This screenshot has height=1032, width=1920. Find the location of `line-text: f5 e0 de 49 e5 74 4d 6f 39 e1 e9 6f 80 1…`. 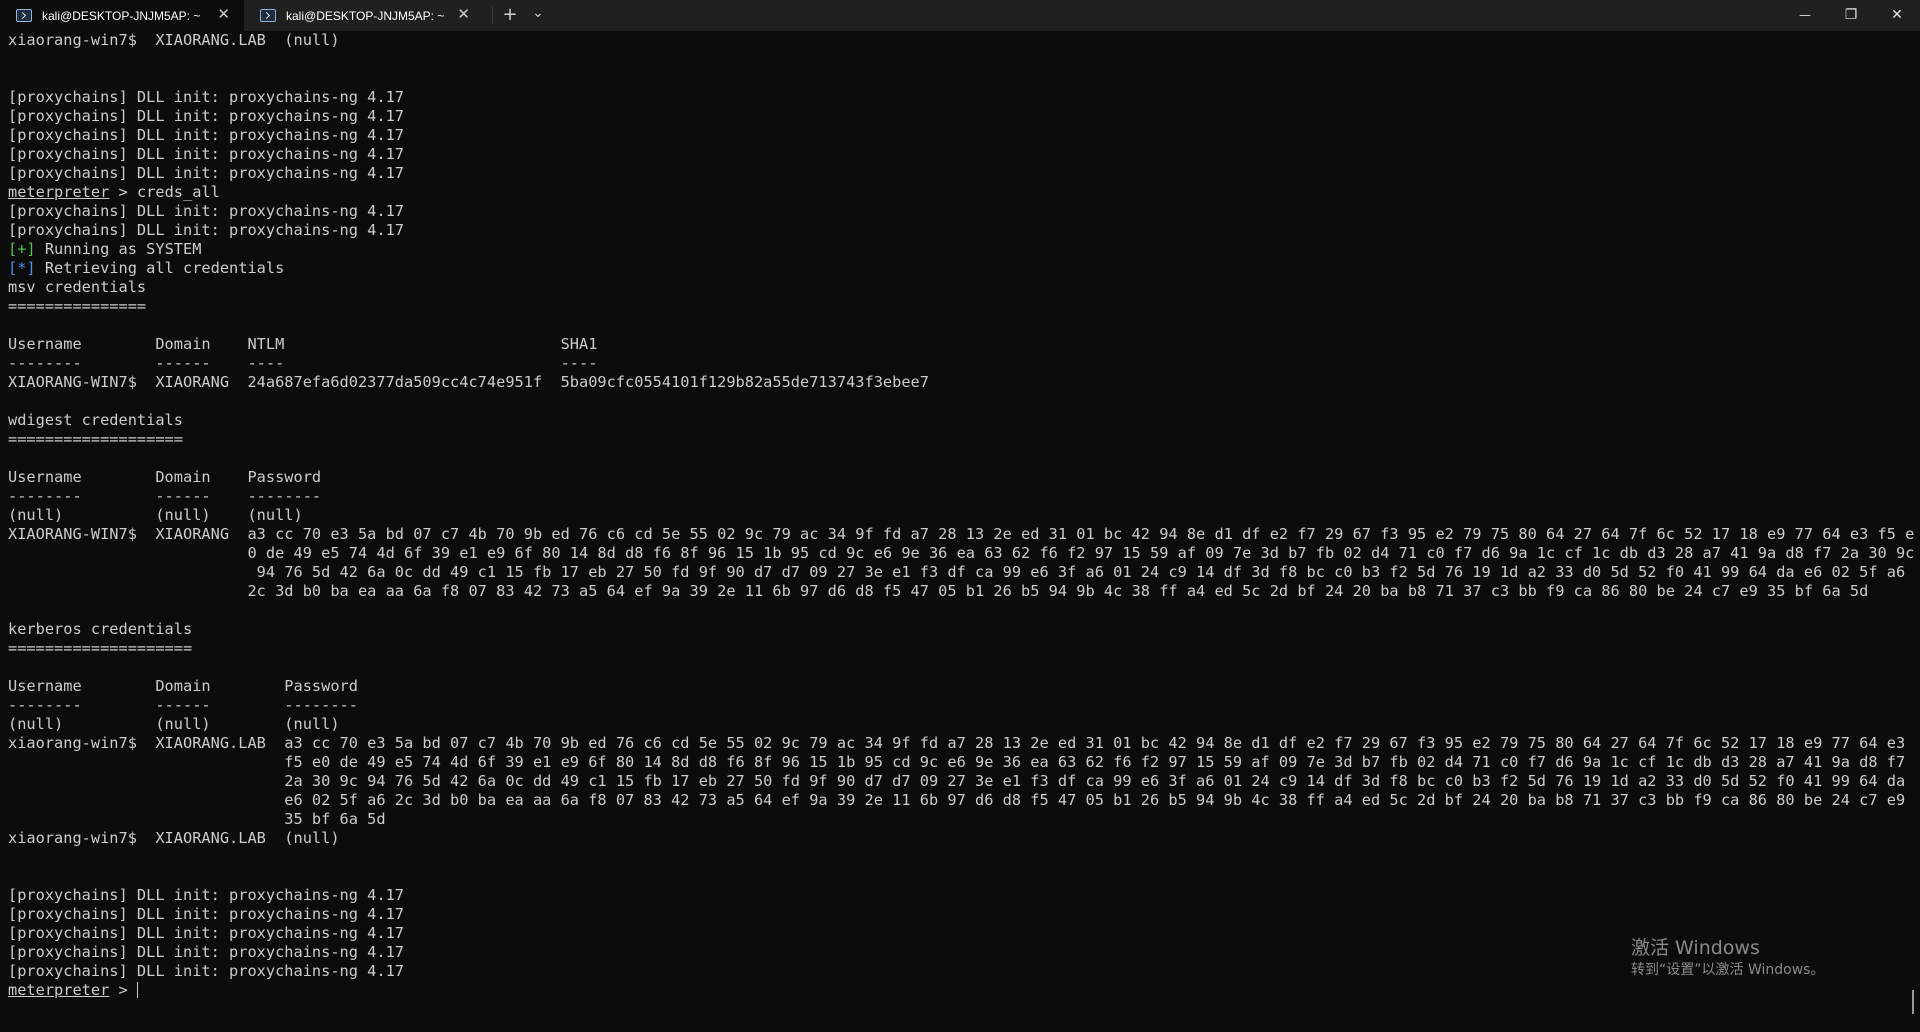

line-text: f5 e0 de 49 e5 74 4d 6f 39 e1 e9 6f 80 1… is located at coordinates (957, 762).